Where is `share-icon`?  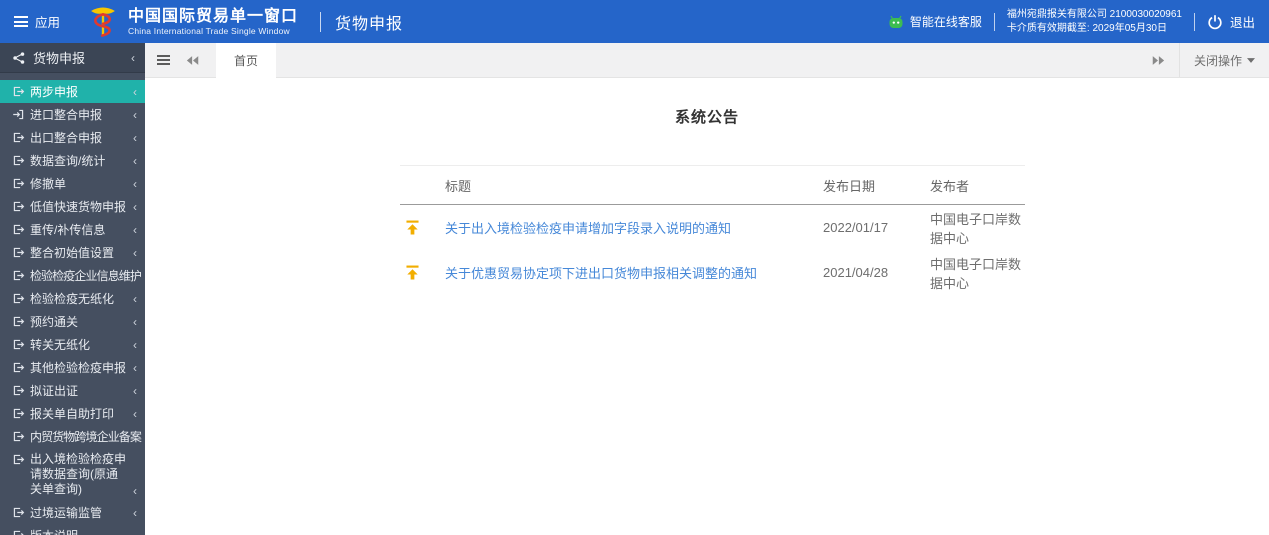 share-icon is located at coordinates (19, 58).